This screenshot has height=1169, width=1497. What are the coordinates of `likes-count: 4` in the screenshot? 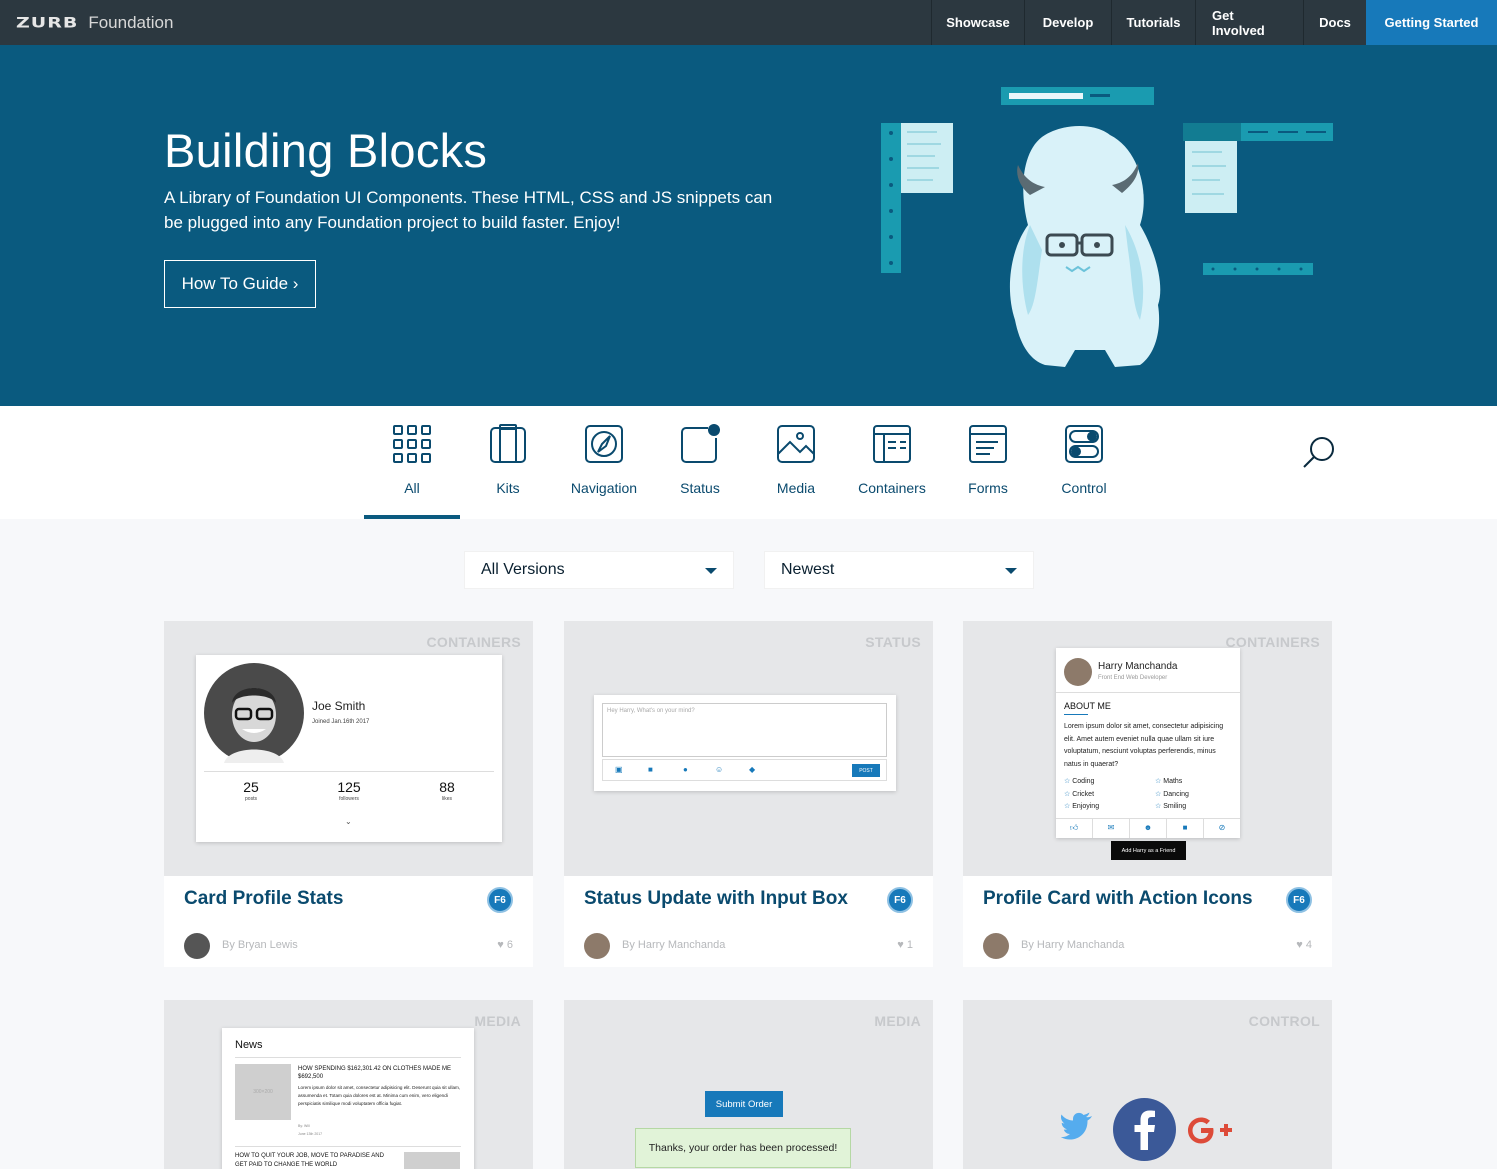 It's located at (1308, 945).